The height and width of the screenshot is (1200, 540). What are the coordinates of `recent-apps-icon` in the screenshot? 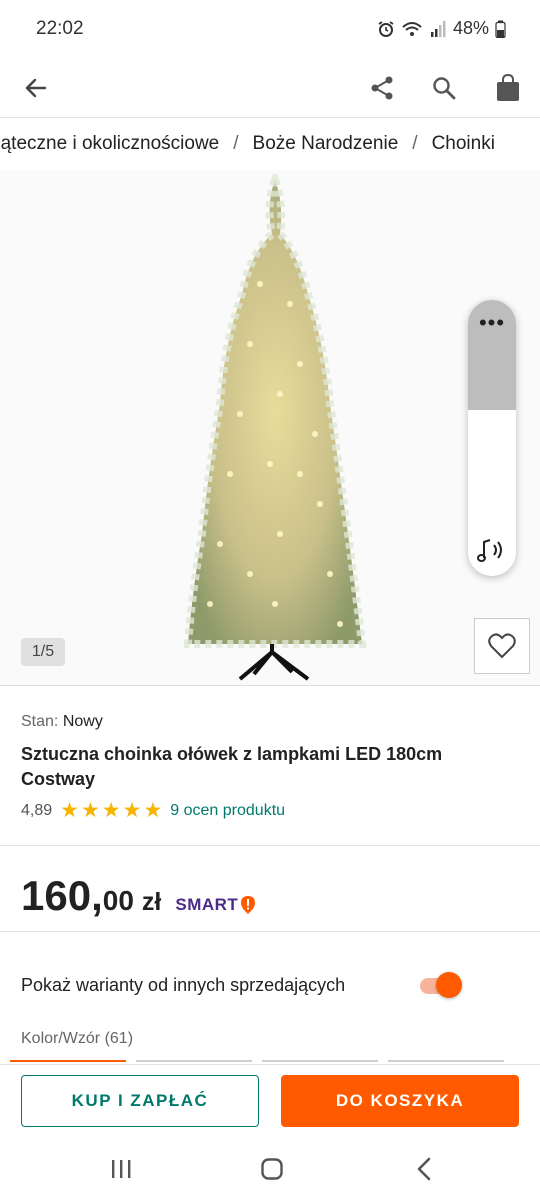 It's located at (121, 1169).